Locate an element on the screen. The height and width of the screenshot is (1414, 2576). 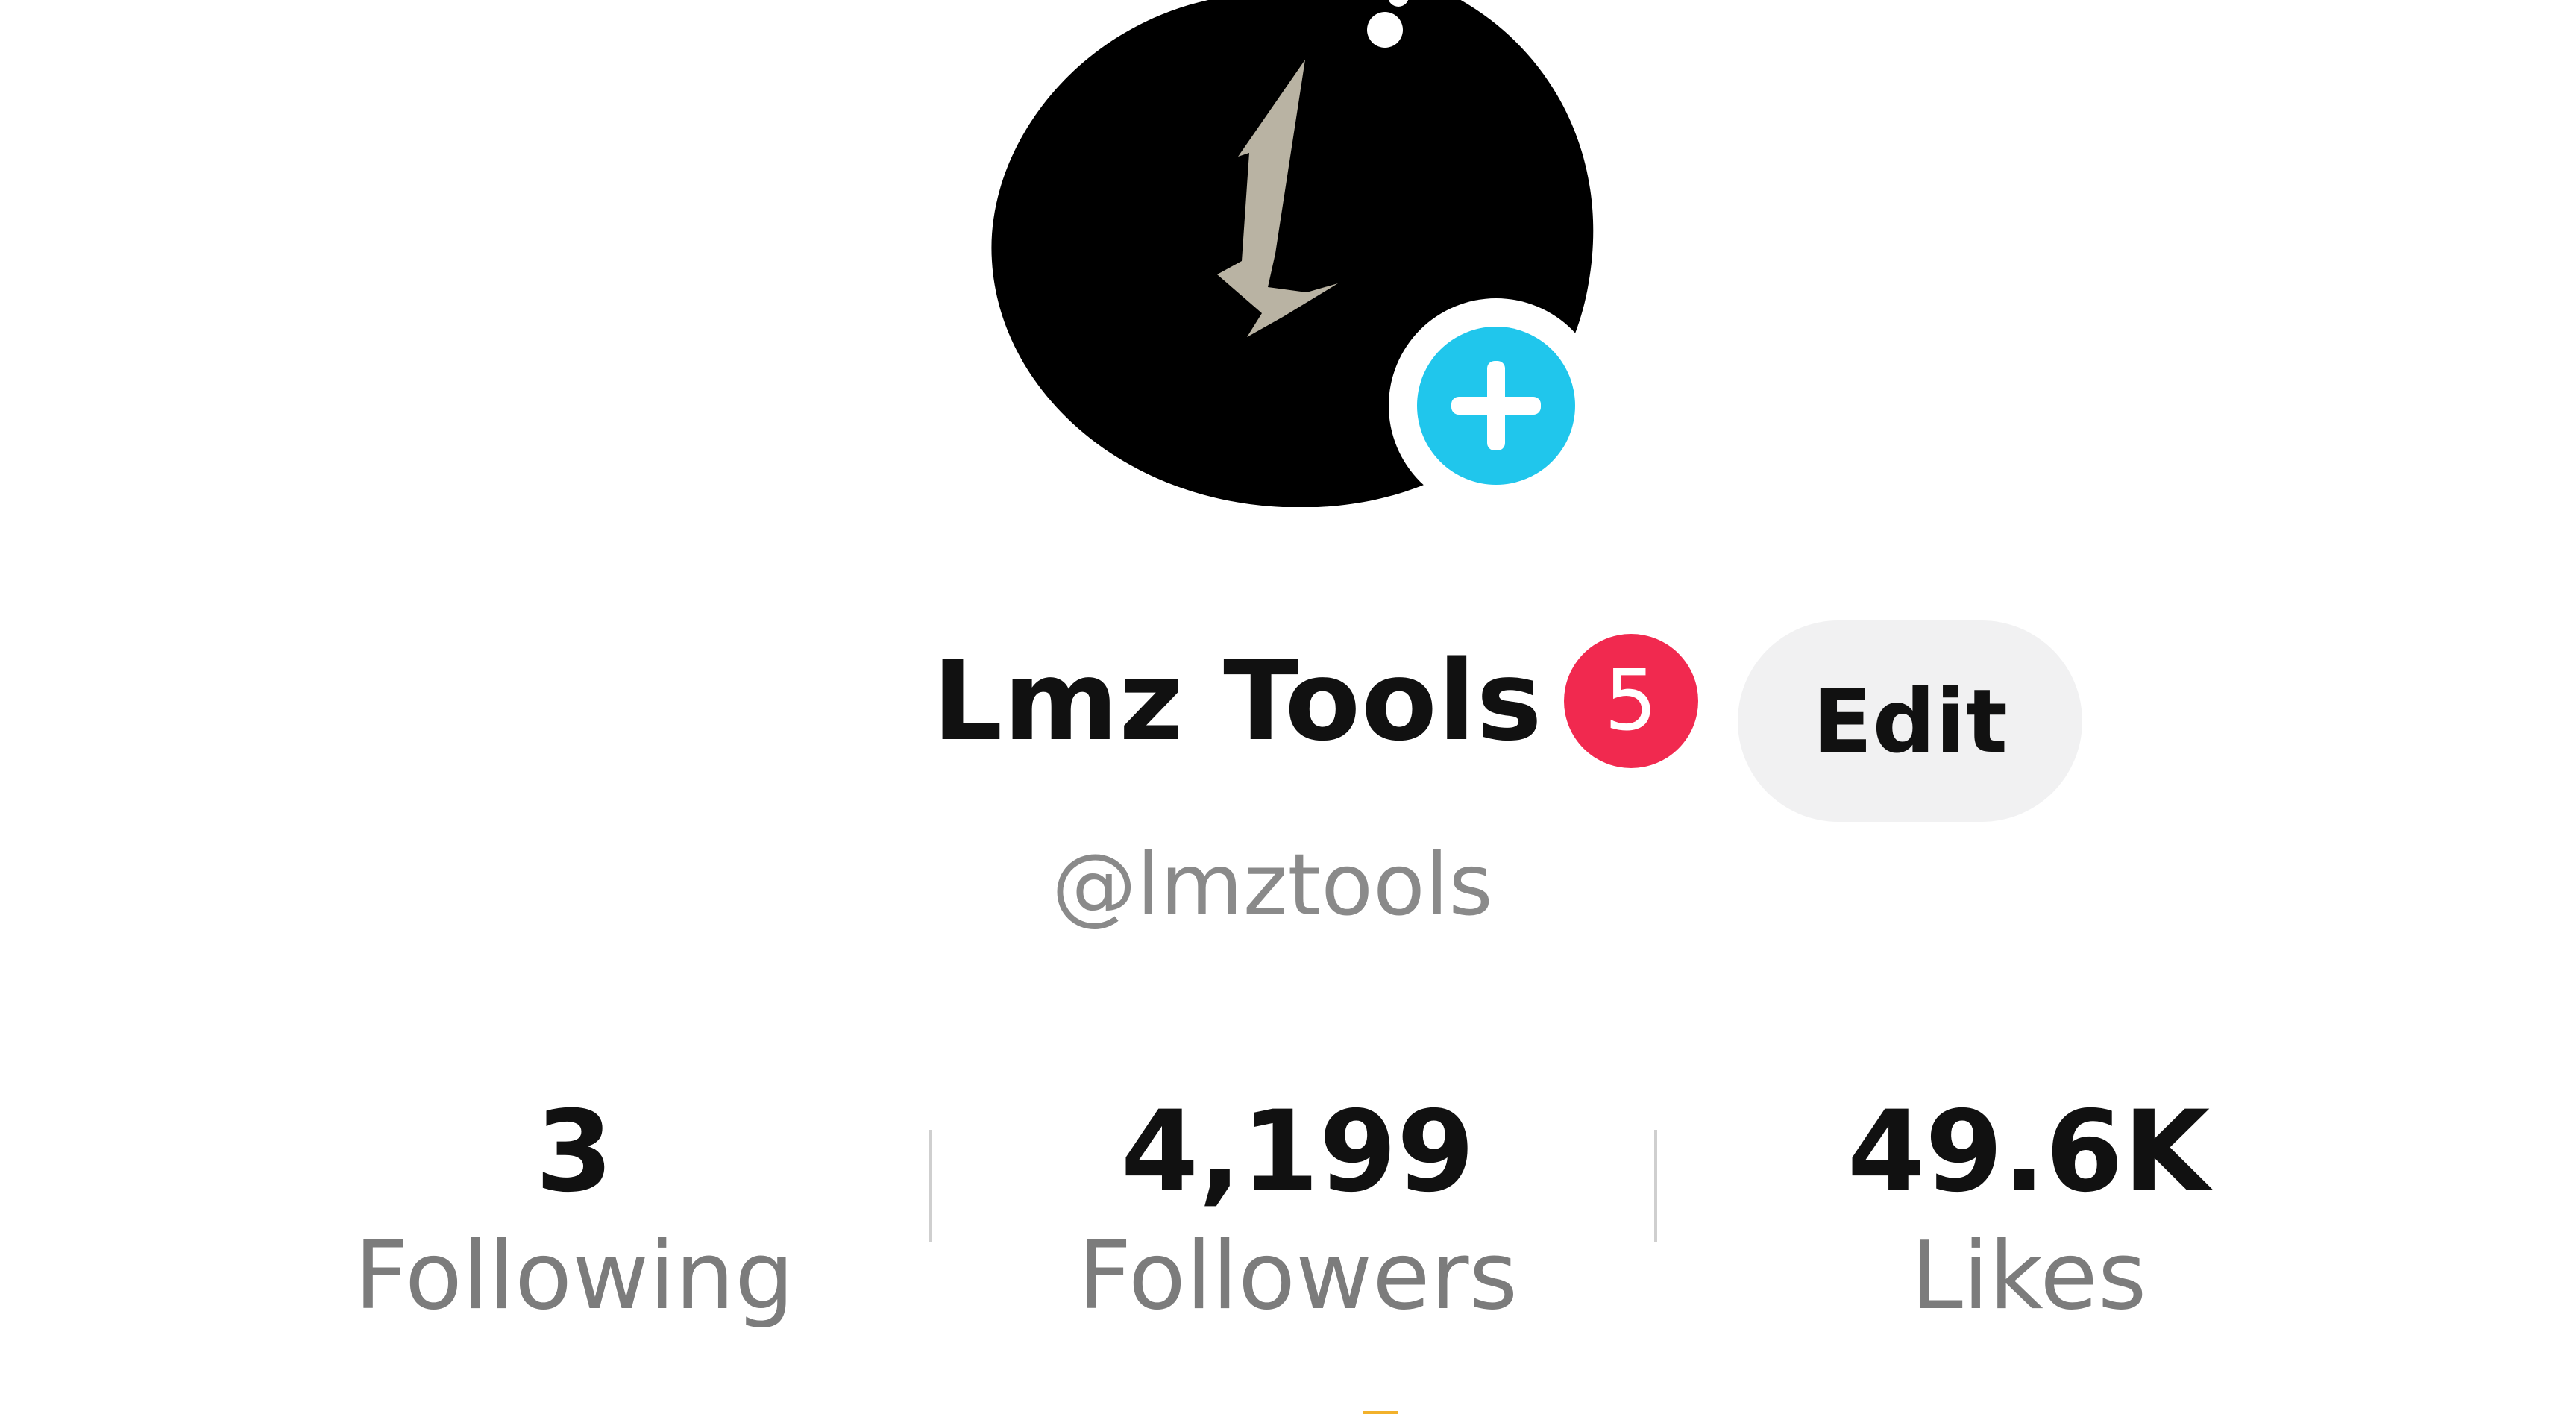
plus-icon is located at coordinates (1496, 406).